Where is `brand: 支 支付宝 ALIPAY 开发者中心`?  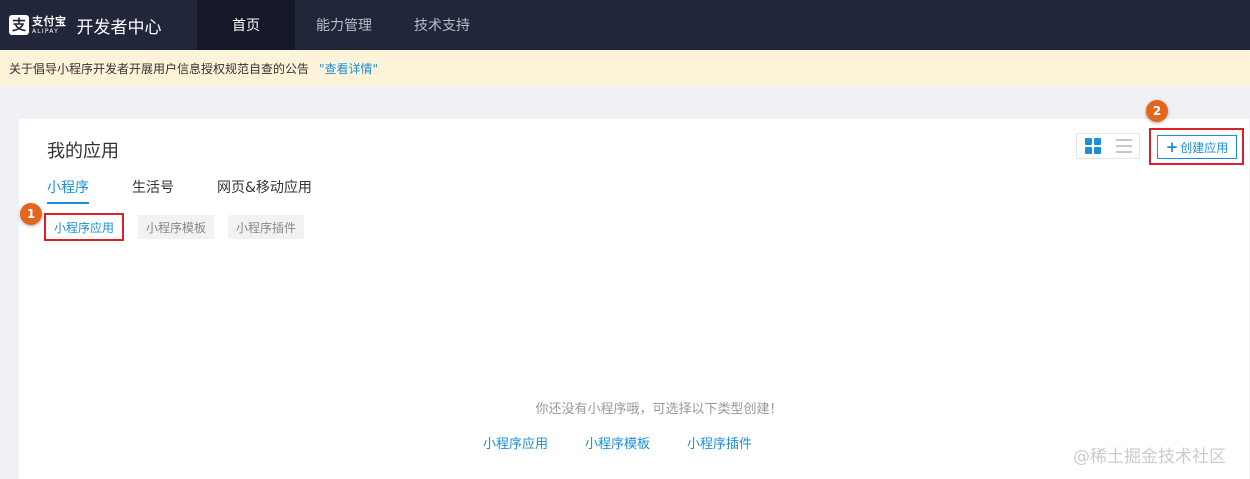
brand: 支 支付宝 ALIPAY 开发者中心 is located at coordinates (98, 25).